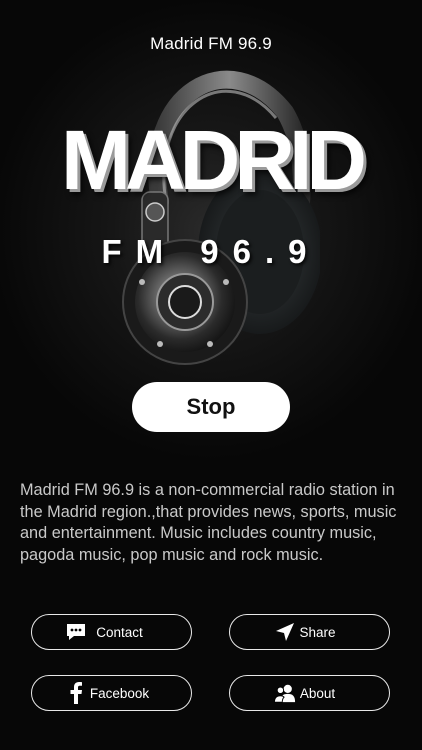 This screenshot has height=750, width=422. Describe the element at coordinates (317, 693) in the screenshot. I see `about-label: About` at that location.